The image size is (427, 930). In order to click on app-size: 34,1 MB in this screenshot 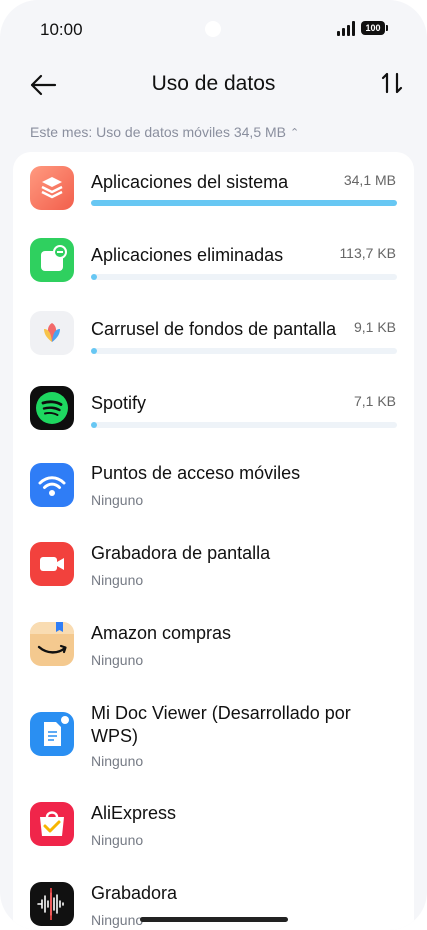, I will do `click(369, 180)`.